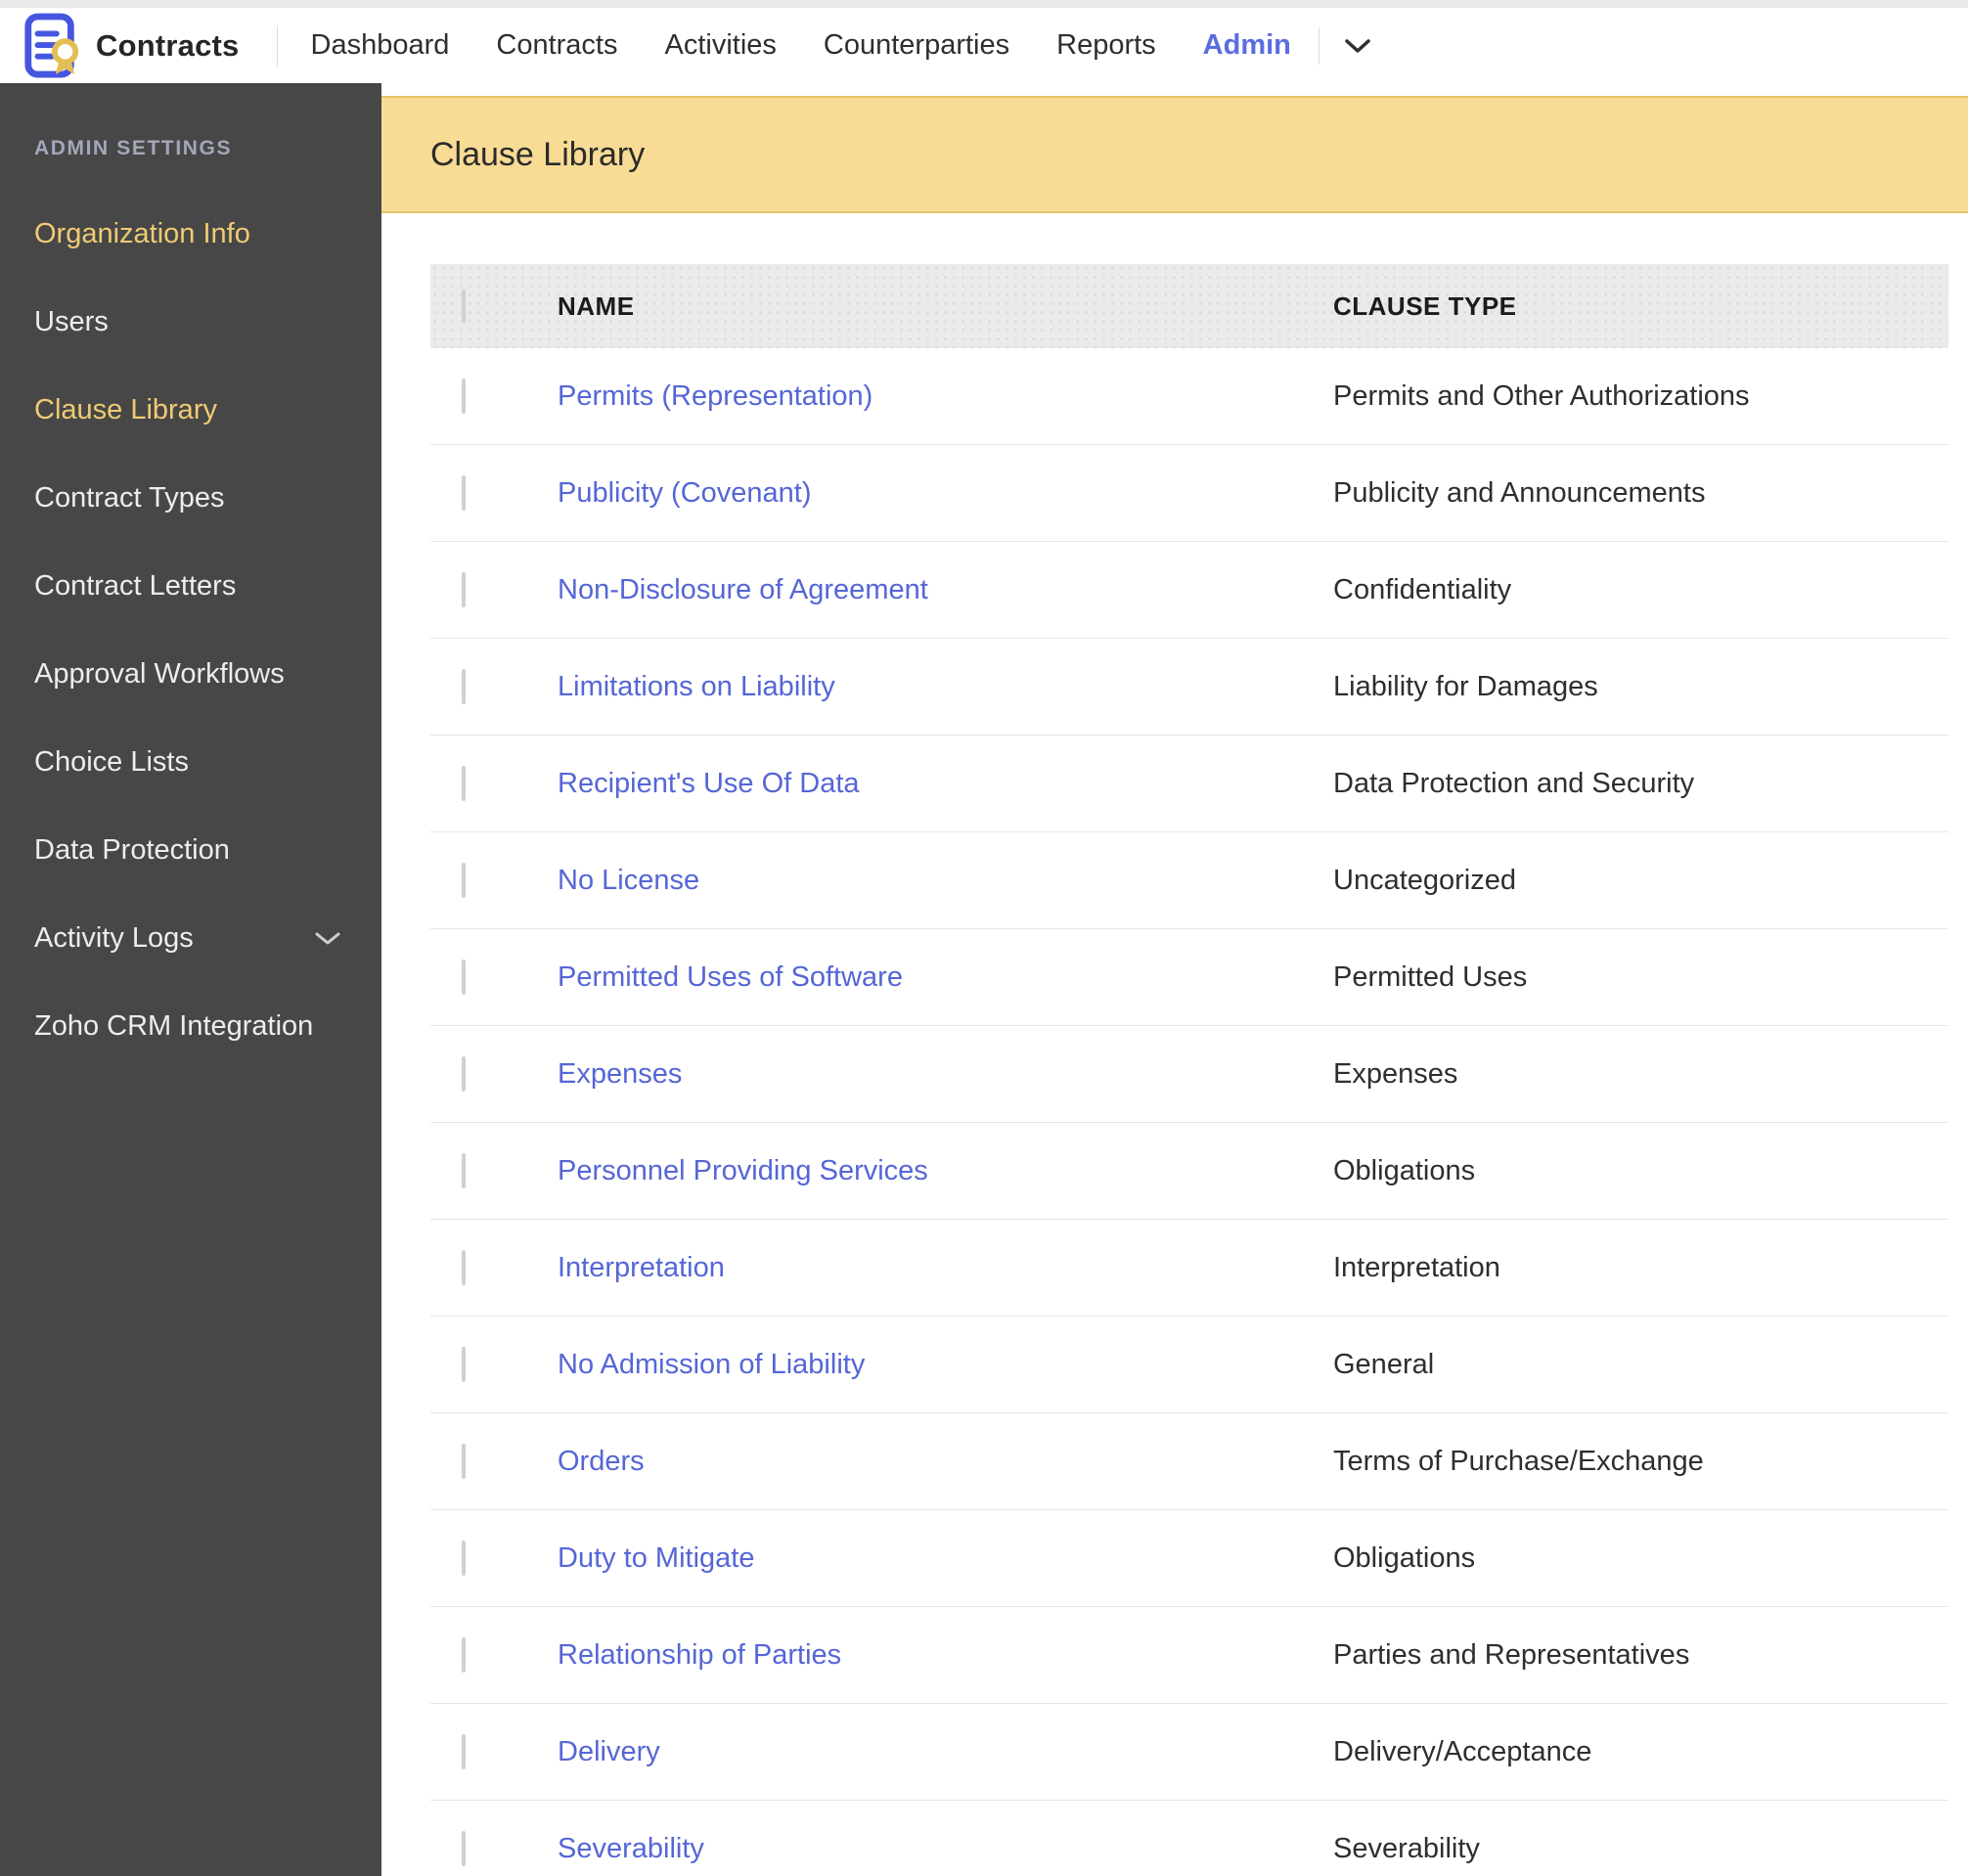 This screenshot has width=1968, height=1876. Describe the element at coordinates (135, 585) in the screenshot. I see `sidebar-item-label: Contract Letters` at that location.